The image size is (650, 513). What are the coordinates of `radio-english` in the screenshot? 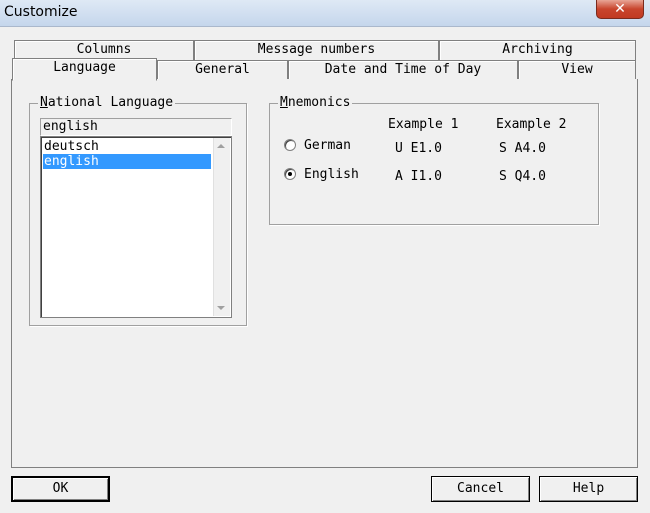 It's located at (290, 174).